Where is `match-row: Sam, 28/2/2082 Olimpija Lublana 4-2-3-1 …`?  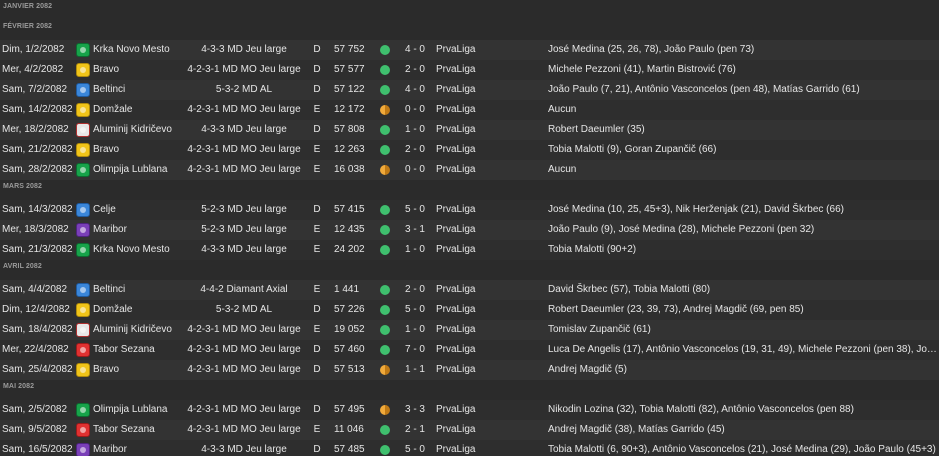
match-row: Sam, 28/2/2082 Olimpija Lublana 4-2-3-1 … is located at coordinates (469, 170).